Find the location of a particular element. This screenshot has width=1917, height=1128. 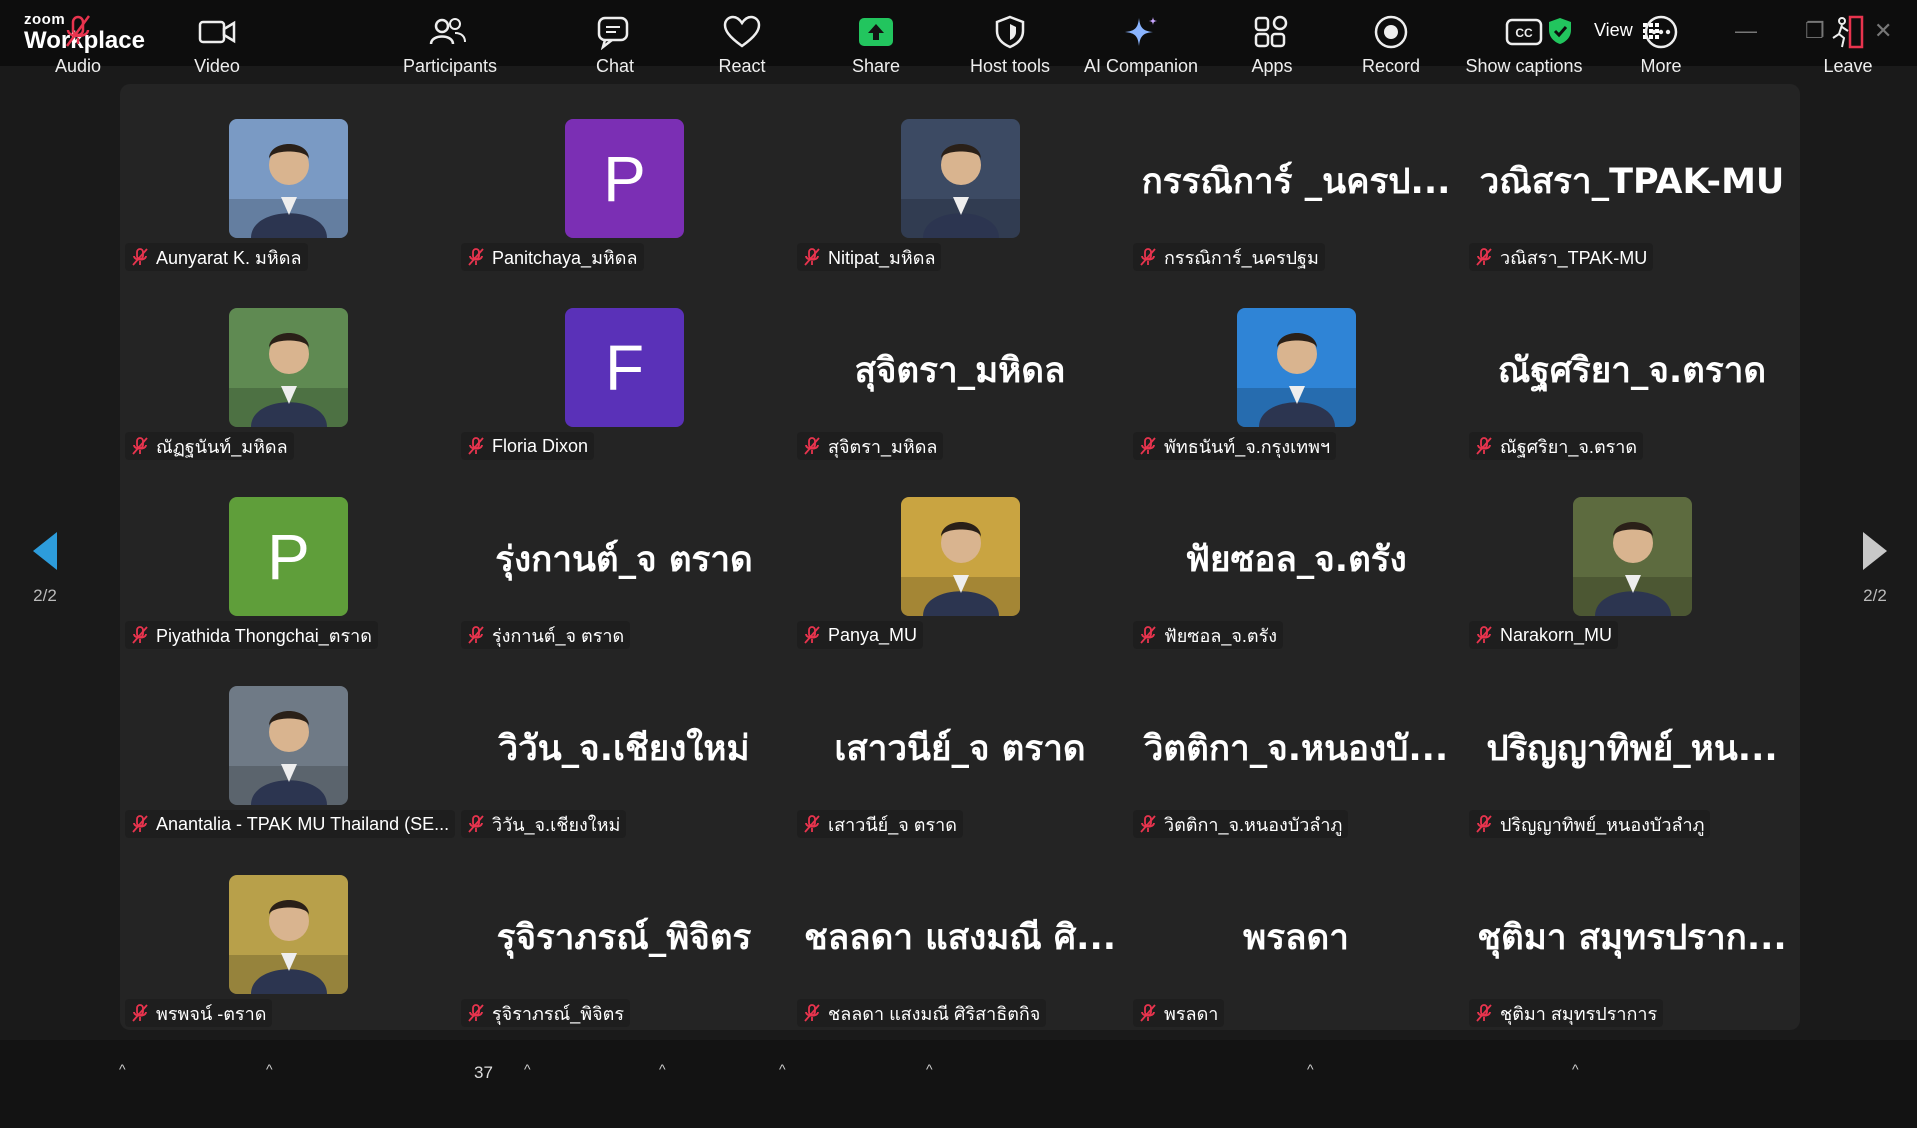

apps-label: Apps is located at coordinates (1272, 66).